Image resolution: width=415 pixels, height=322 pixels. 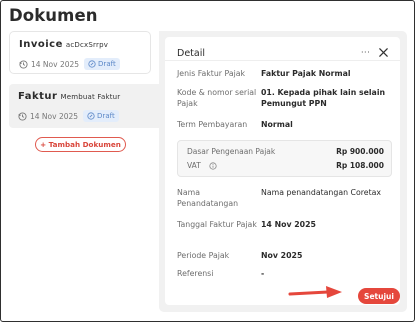 What do you see at coordinates (80, 52) in the screenshot?
I see `document-item-invoice: Invoice acDcxSrrpv 14 Nov 2025 Draft` at bounding box center [80, 52].